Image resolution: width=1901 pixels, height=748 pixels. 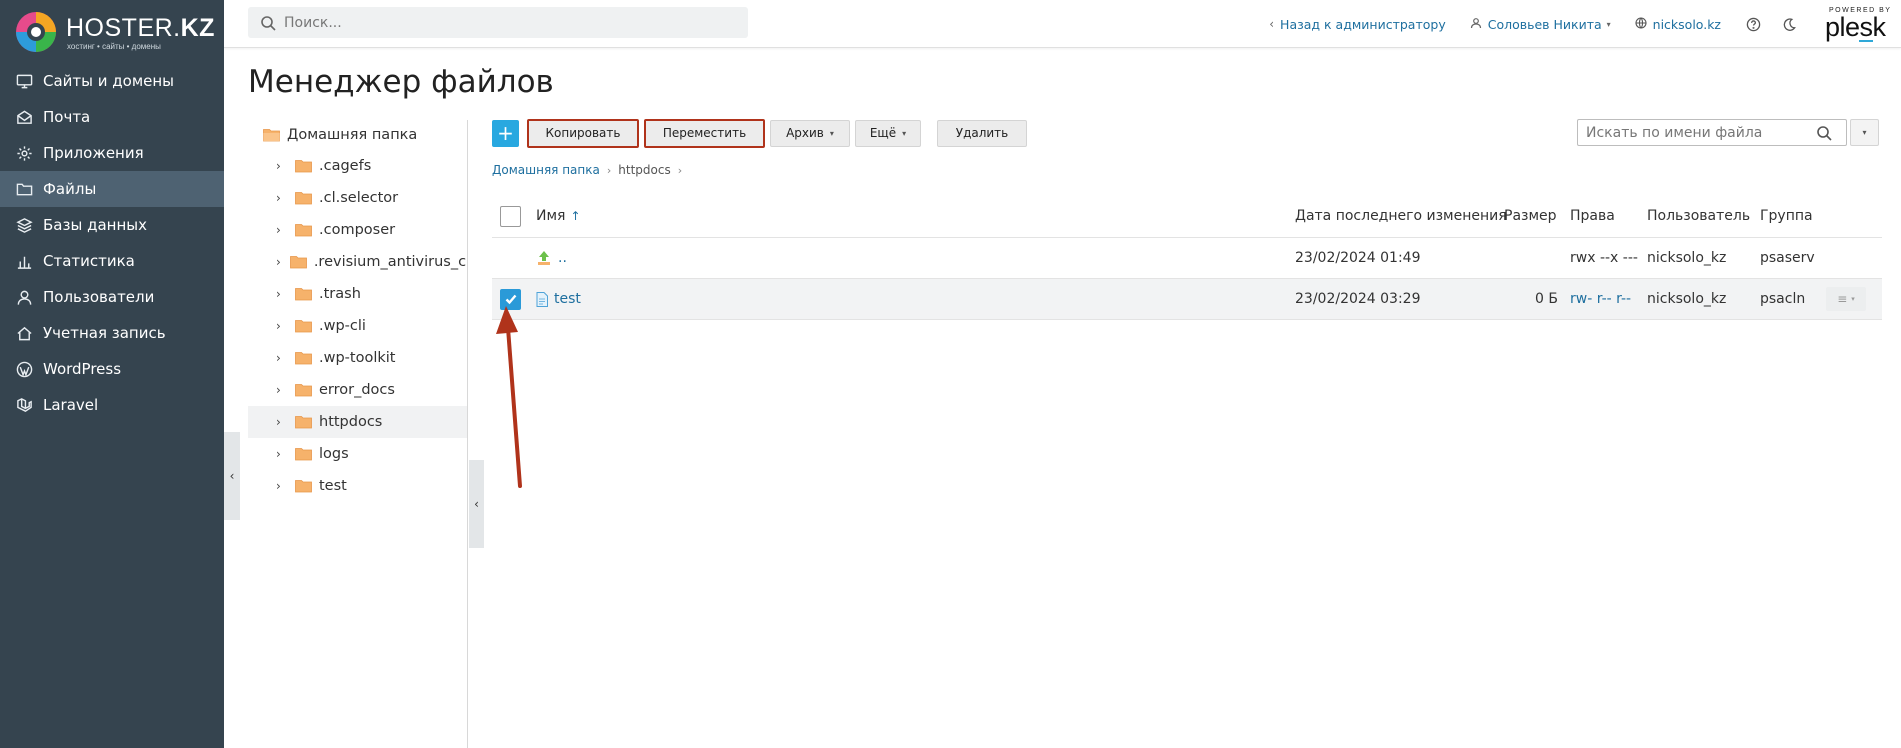 I want to click on delete-label: Удалить, so click(x=982, y=133).